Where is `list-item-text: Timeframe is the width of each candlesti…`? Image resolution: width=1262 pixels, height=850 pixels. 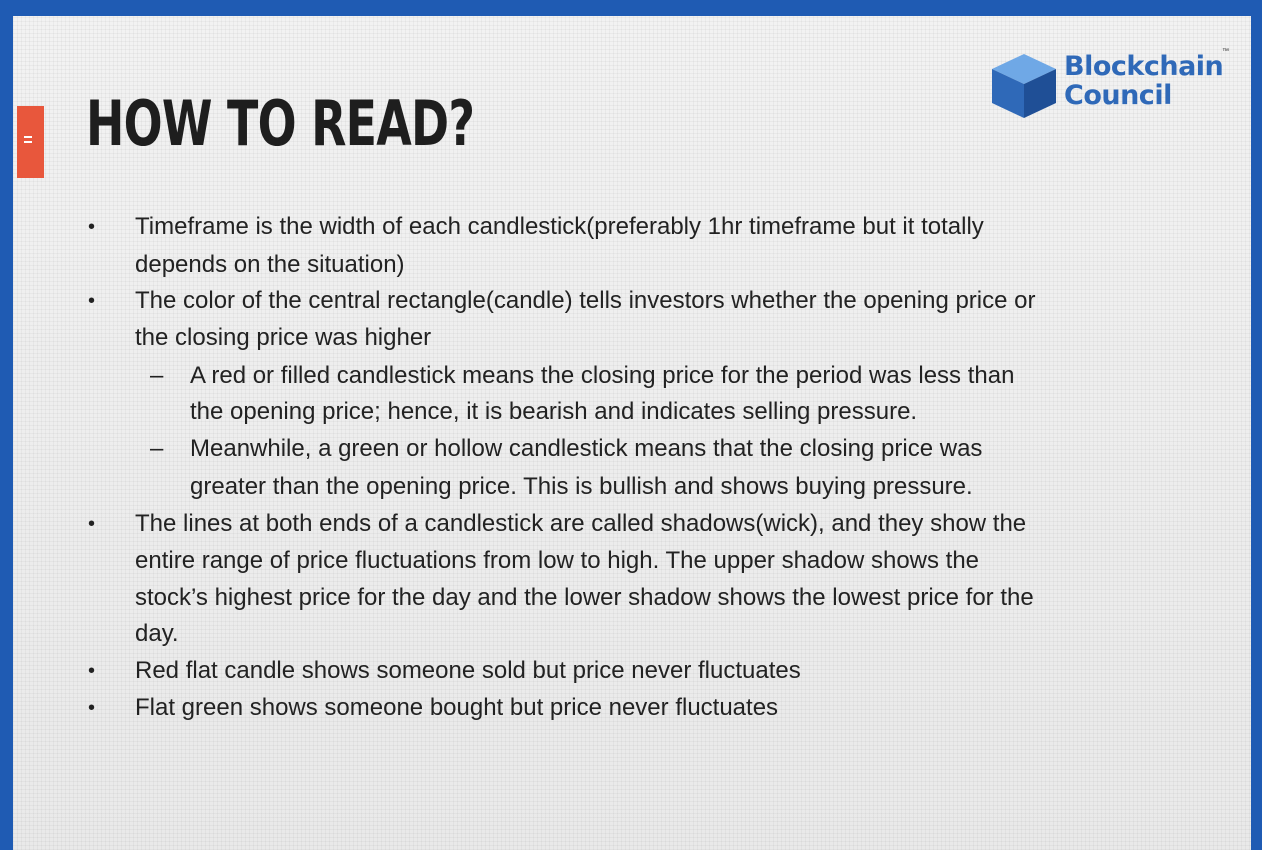 list-item-text: Timeframe is the width of each candlesti… is located at coordinates (559, 226).